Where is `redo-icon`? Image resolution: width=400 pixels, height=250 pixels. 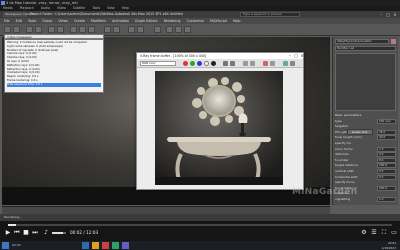 redo-icon is located at coordinates (16, 29).